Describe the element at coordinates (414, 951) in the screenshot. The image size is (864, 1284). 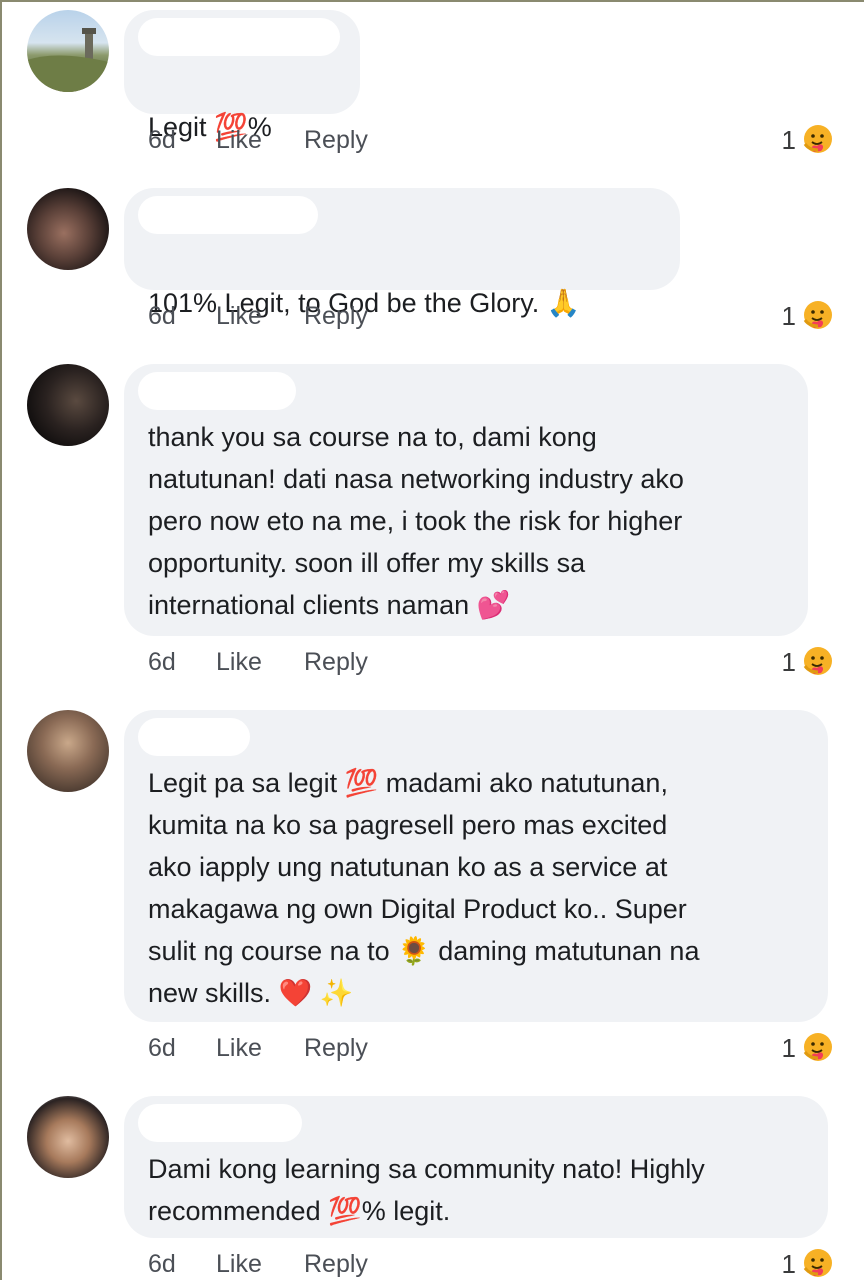
I see `sunflower-icon: 🌻` at that location.